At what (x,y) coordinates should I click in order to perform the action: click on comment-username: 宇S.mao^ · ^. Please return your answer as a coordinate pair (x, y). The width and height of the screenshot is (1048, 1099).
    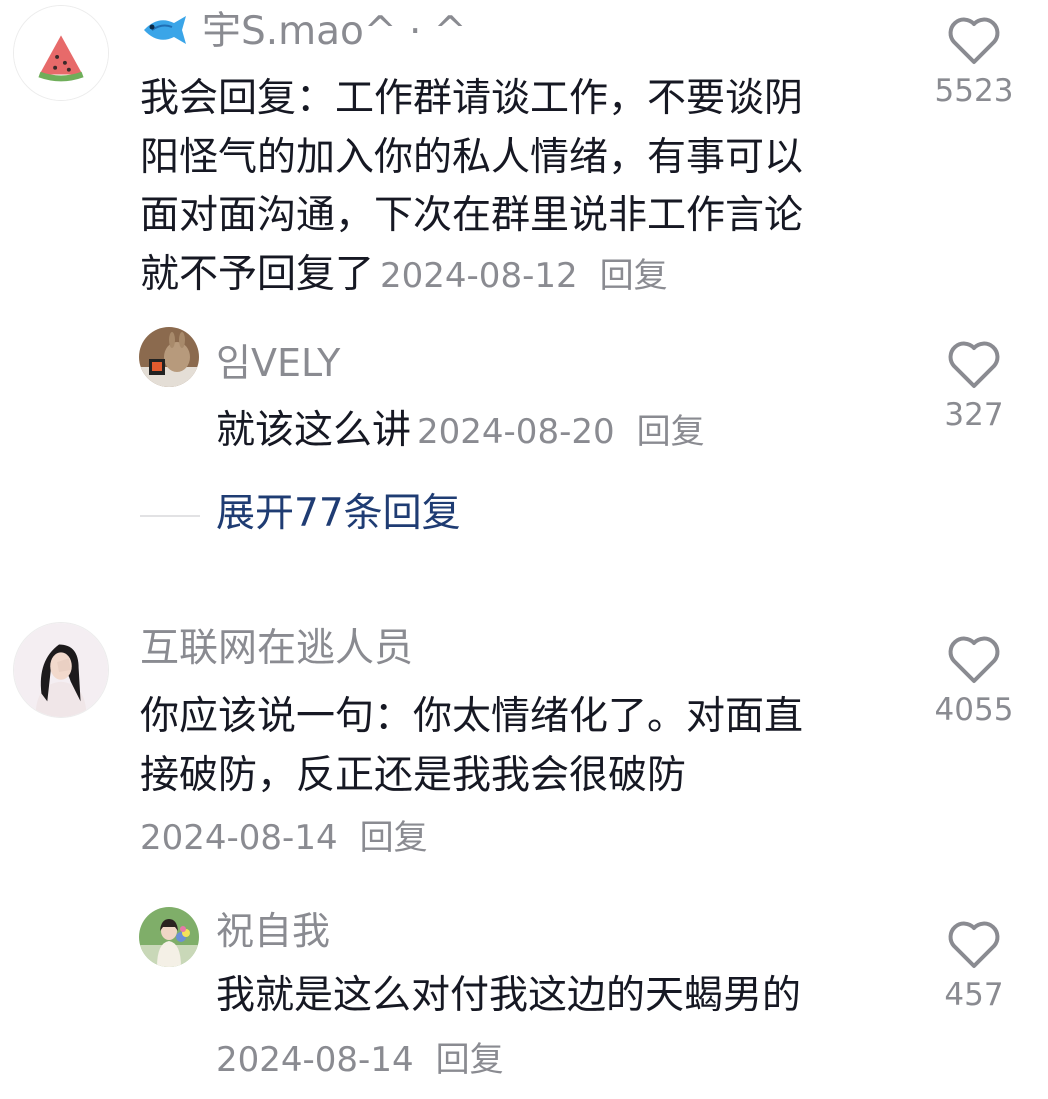
    Looking at the image, I should click on (303, 31).